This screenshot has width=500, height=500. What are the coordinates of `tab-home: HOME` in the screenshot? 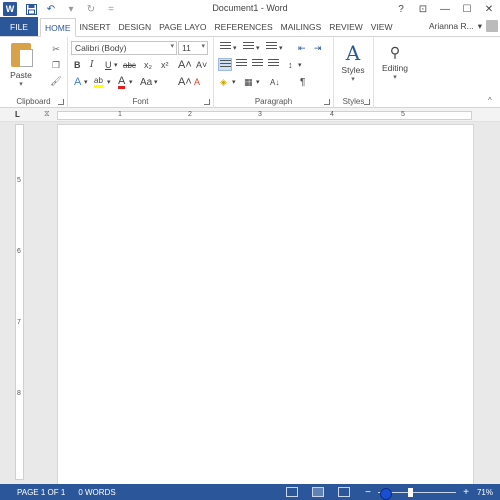 It's located at (58, 27).